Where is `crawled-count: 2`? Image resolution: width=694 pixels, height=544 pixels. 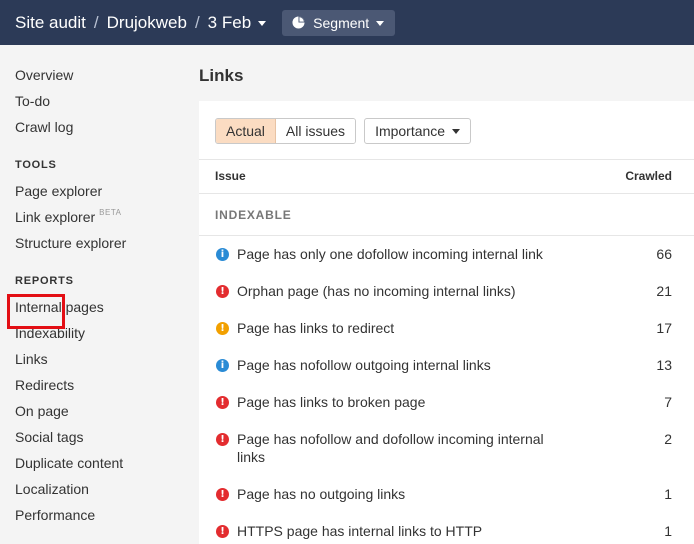 crawled-count: 2 is located at coordinates (668, 439).